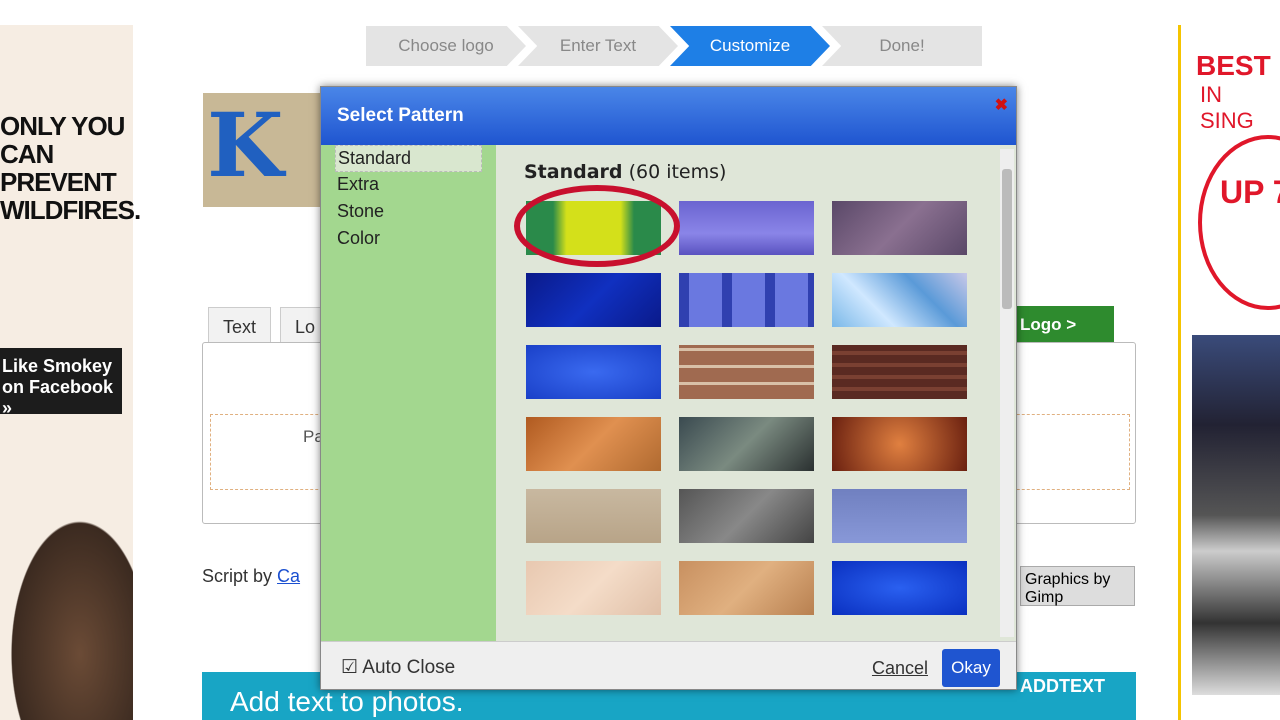  I want to click on script-prefix: Script by, so click(240, 576).